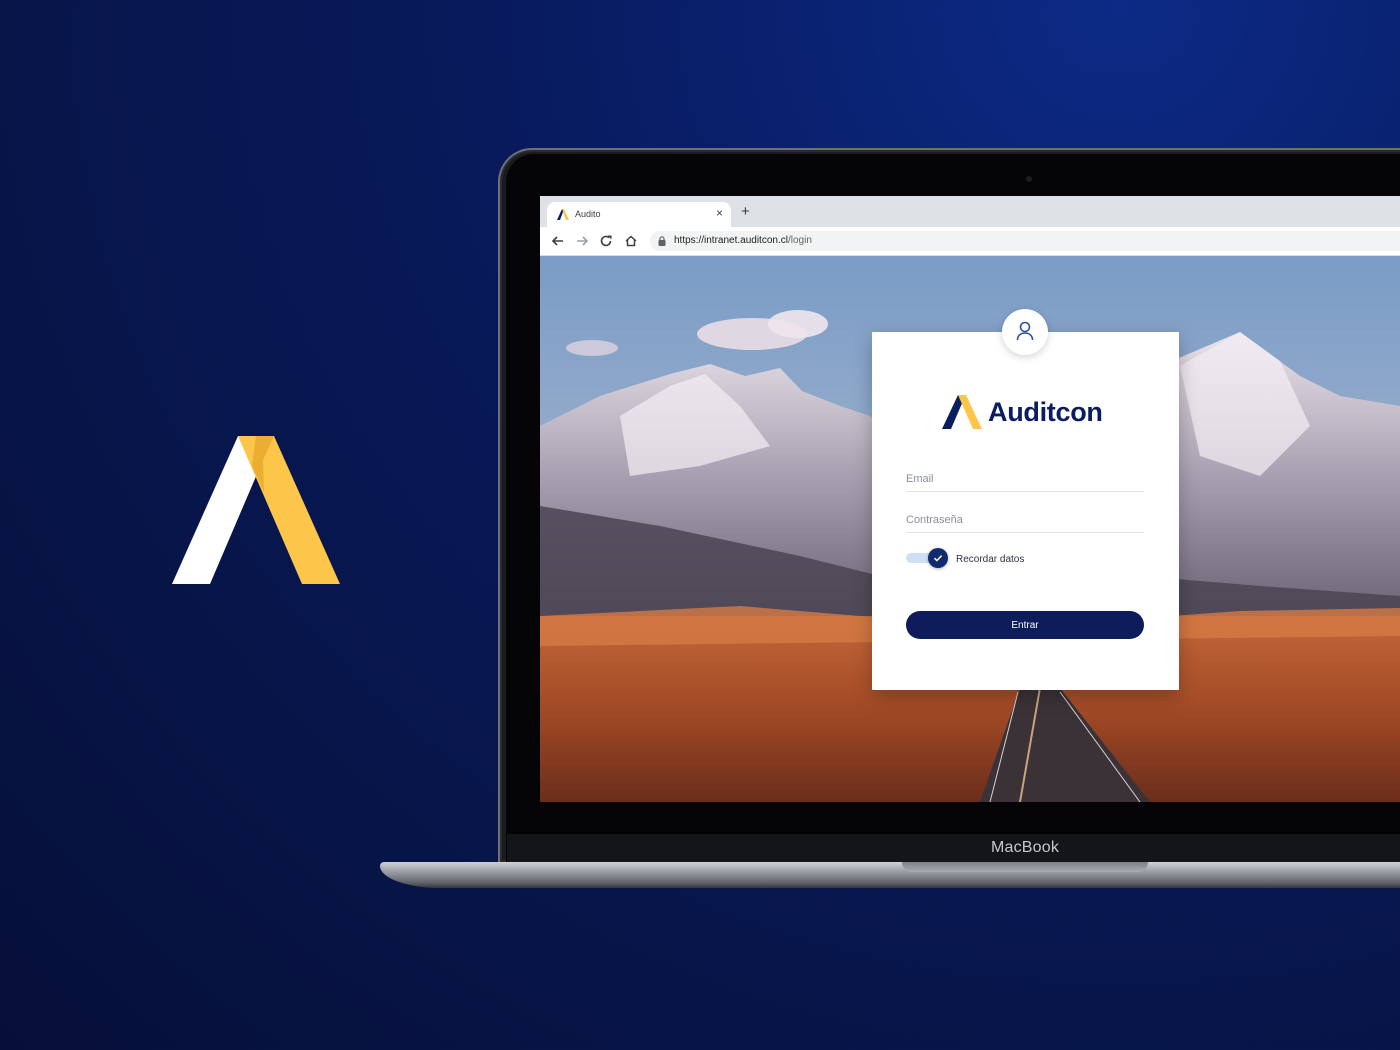 The height and width of the screenshot is (1050, 1400). I want to click on email-field, so click(1025, 480).